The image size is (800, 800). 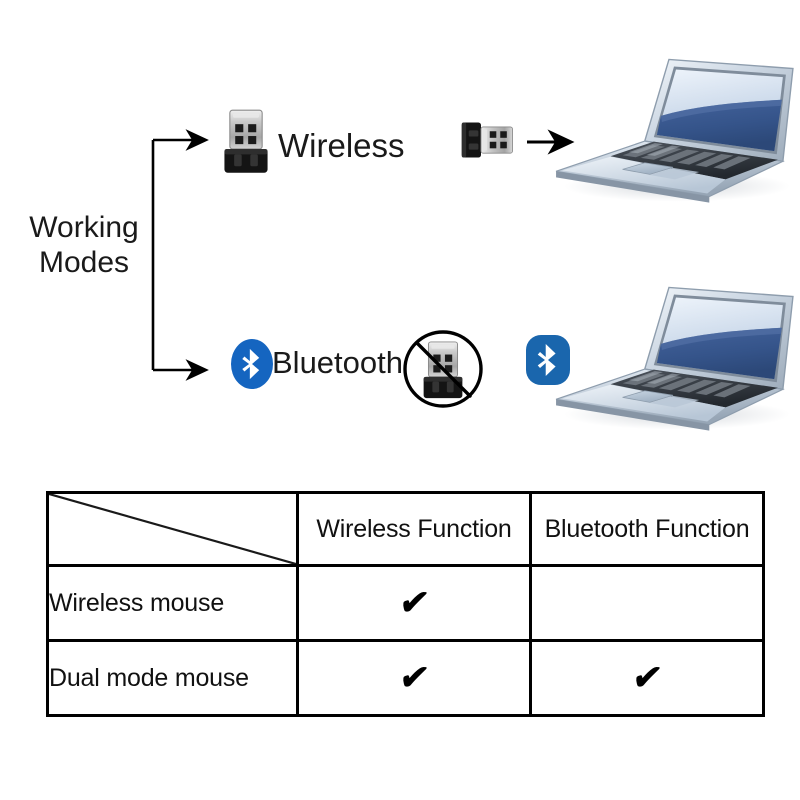 What do you see at coordinates (647, 529) in the screenshot?
I see `column-header-bluetooth-function: Bluetooth Function` at bounding box center [647, 529].